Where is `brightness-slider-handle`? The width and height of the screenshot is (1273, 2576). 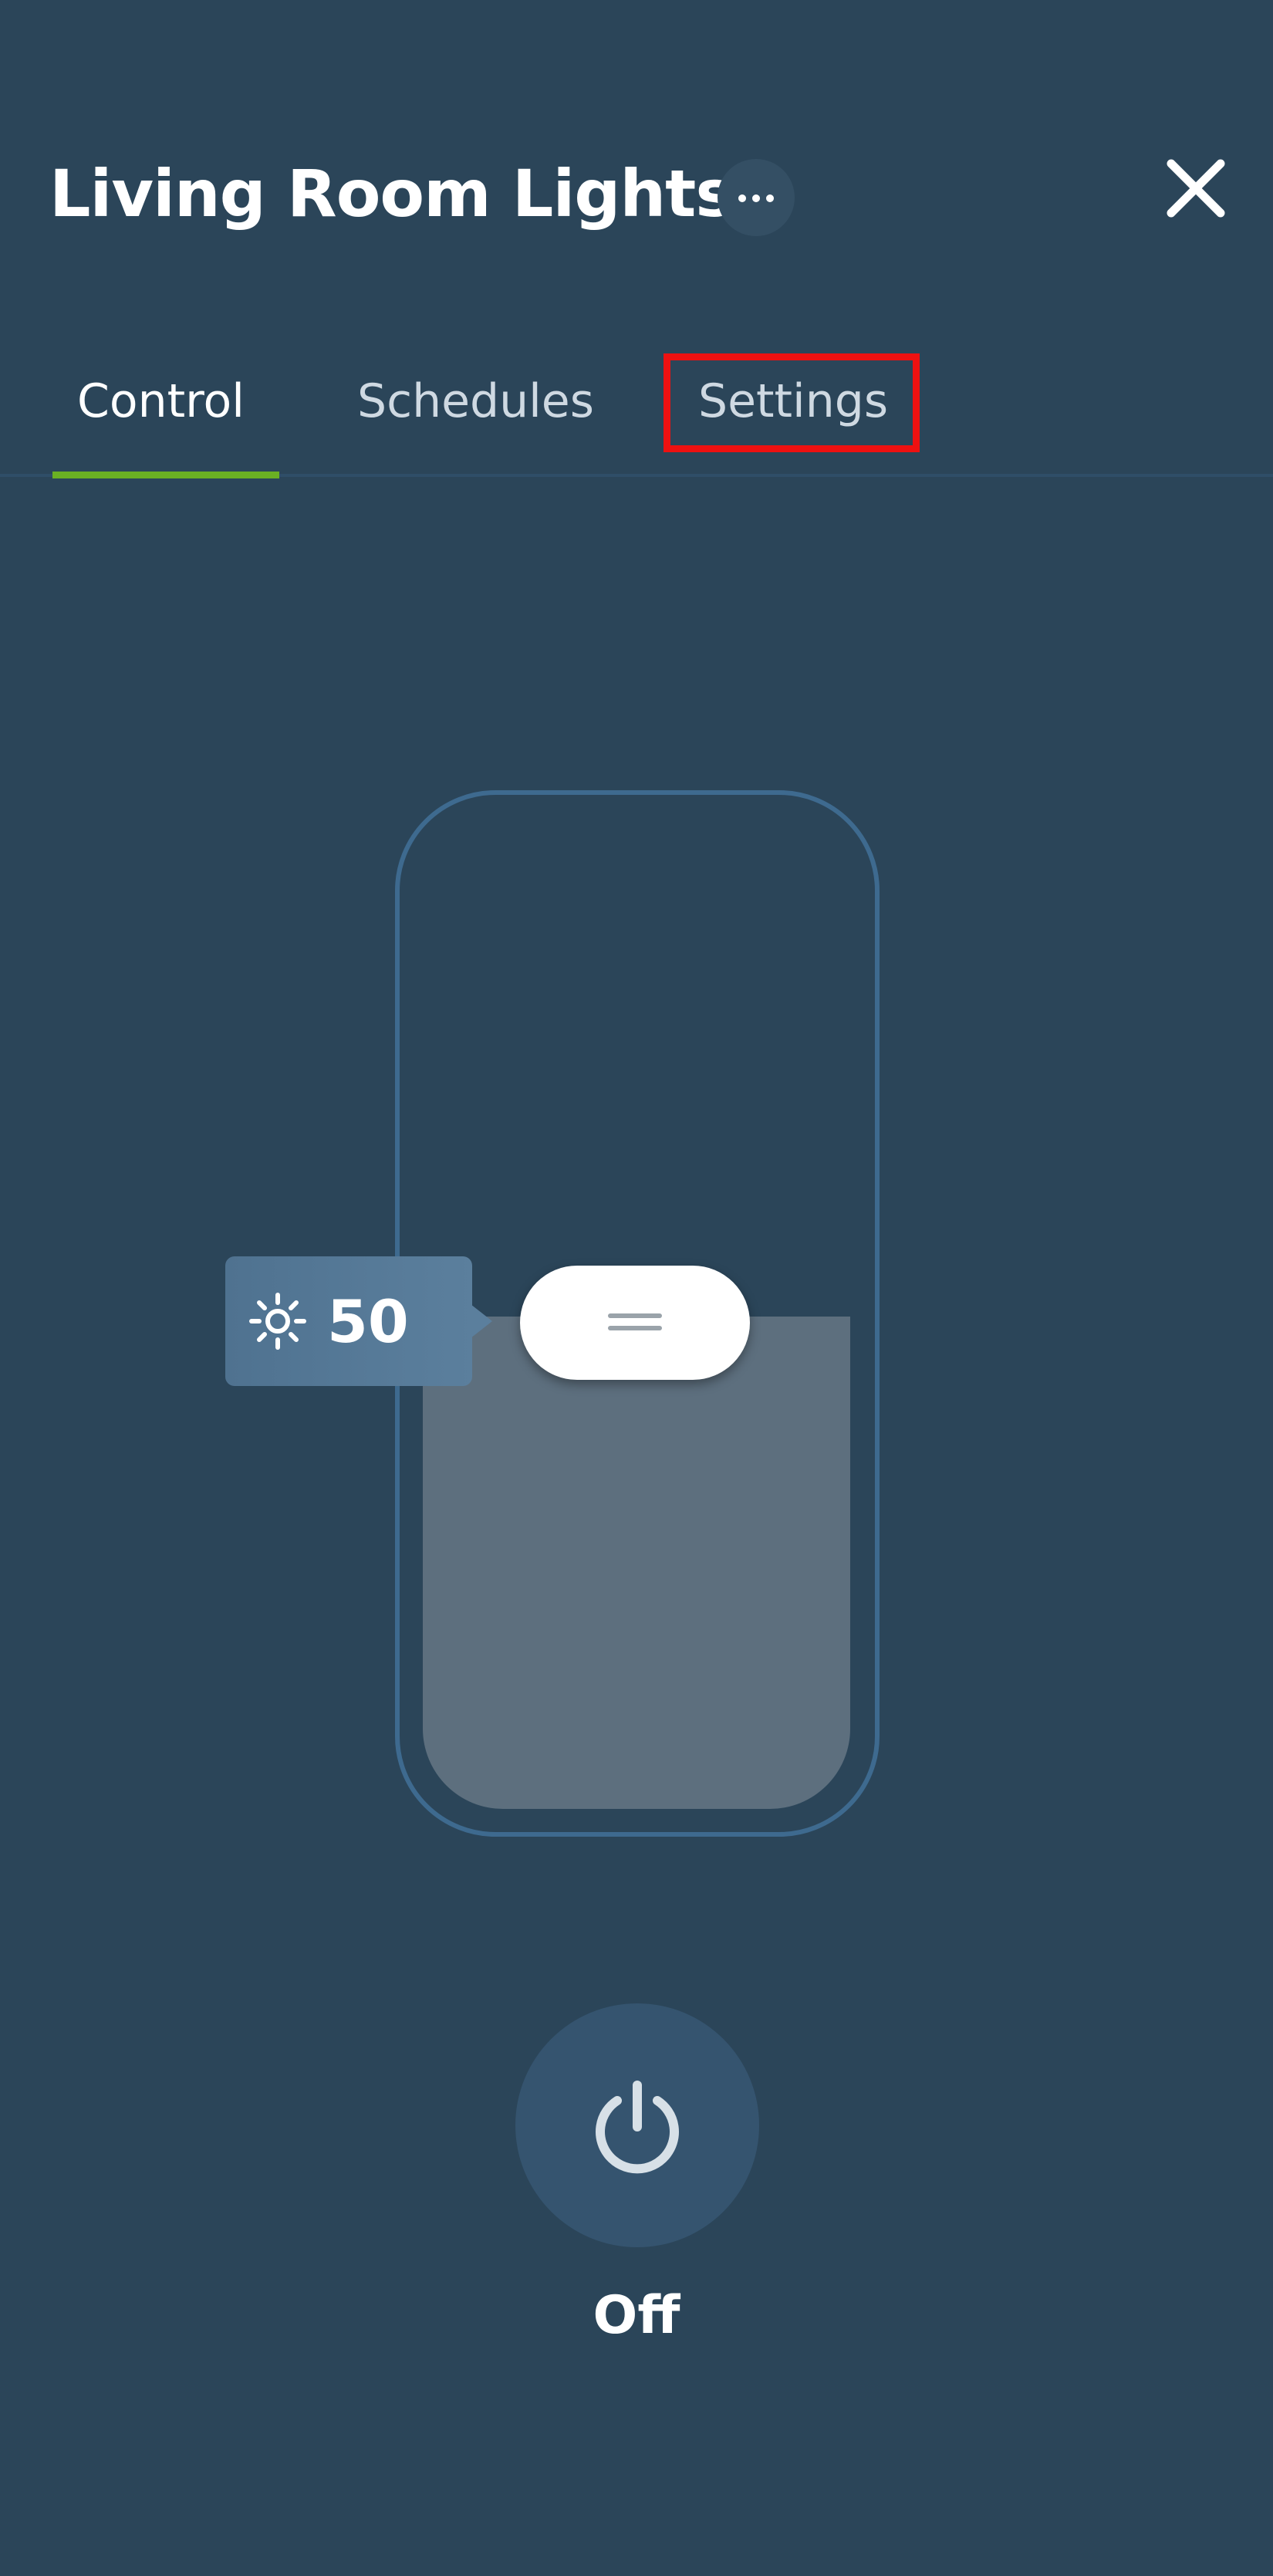
brightness-slider-handle is located at coordinates (635, 1323).